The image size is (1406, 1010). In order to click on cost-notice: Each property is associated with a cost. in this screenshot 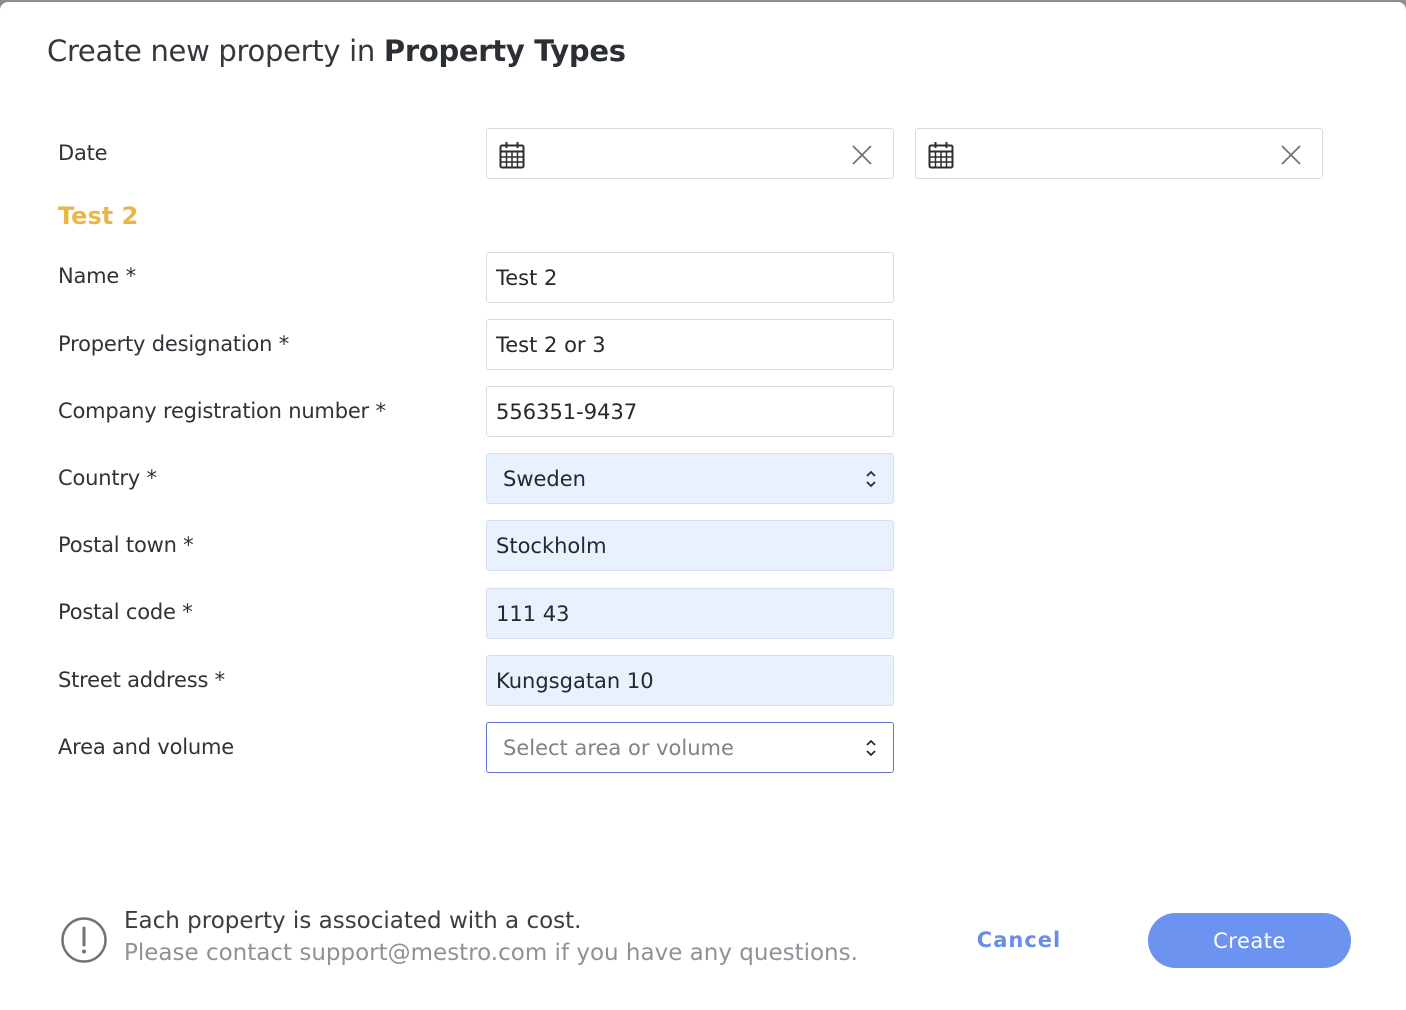, I will do `click(353, 921)`.